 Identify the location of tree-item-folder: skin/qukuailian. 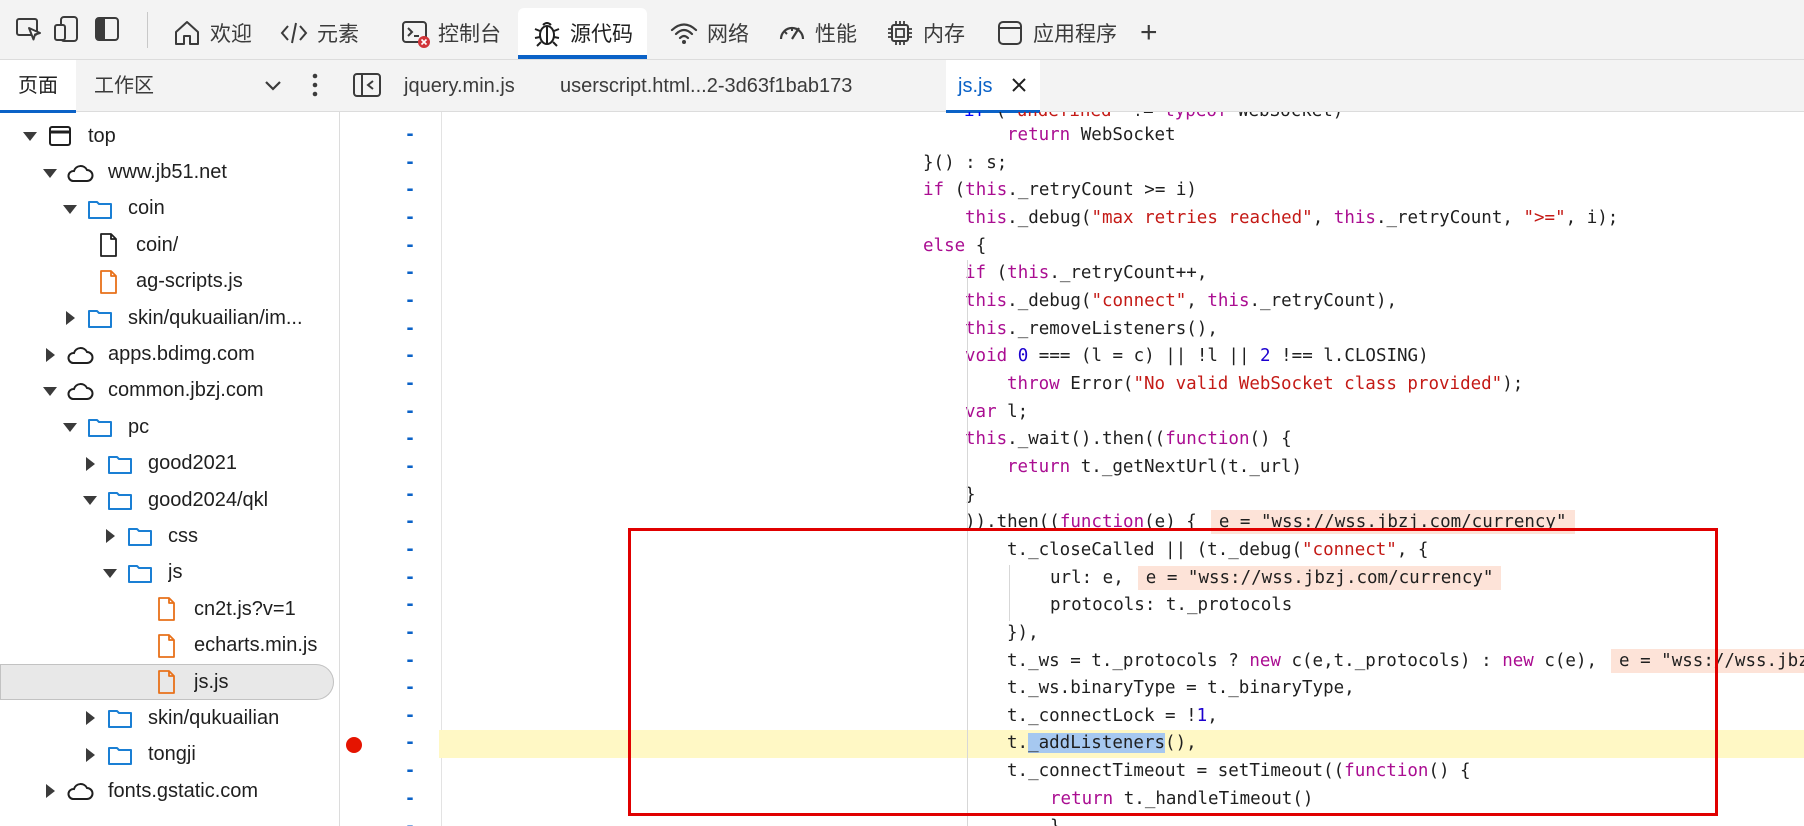
(170, 718).